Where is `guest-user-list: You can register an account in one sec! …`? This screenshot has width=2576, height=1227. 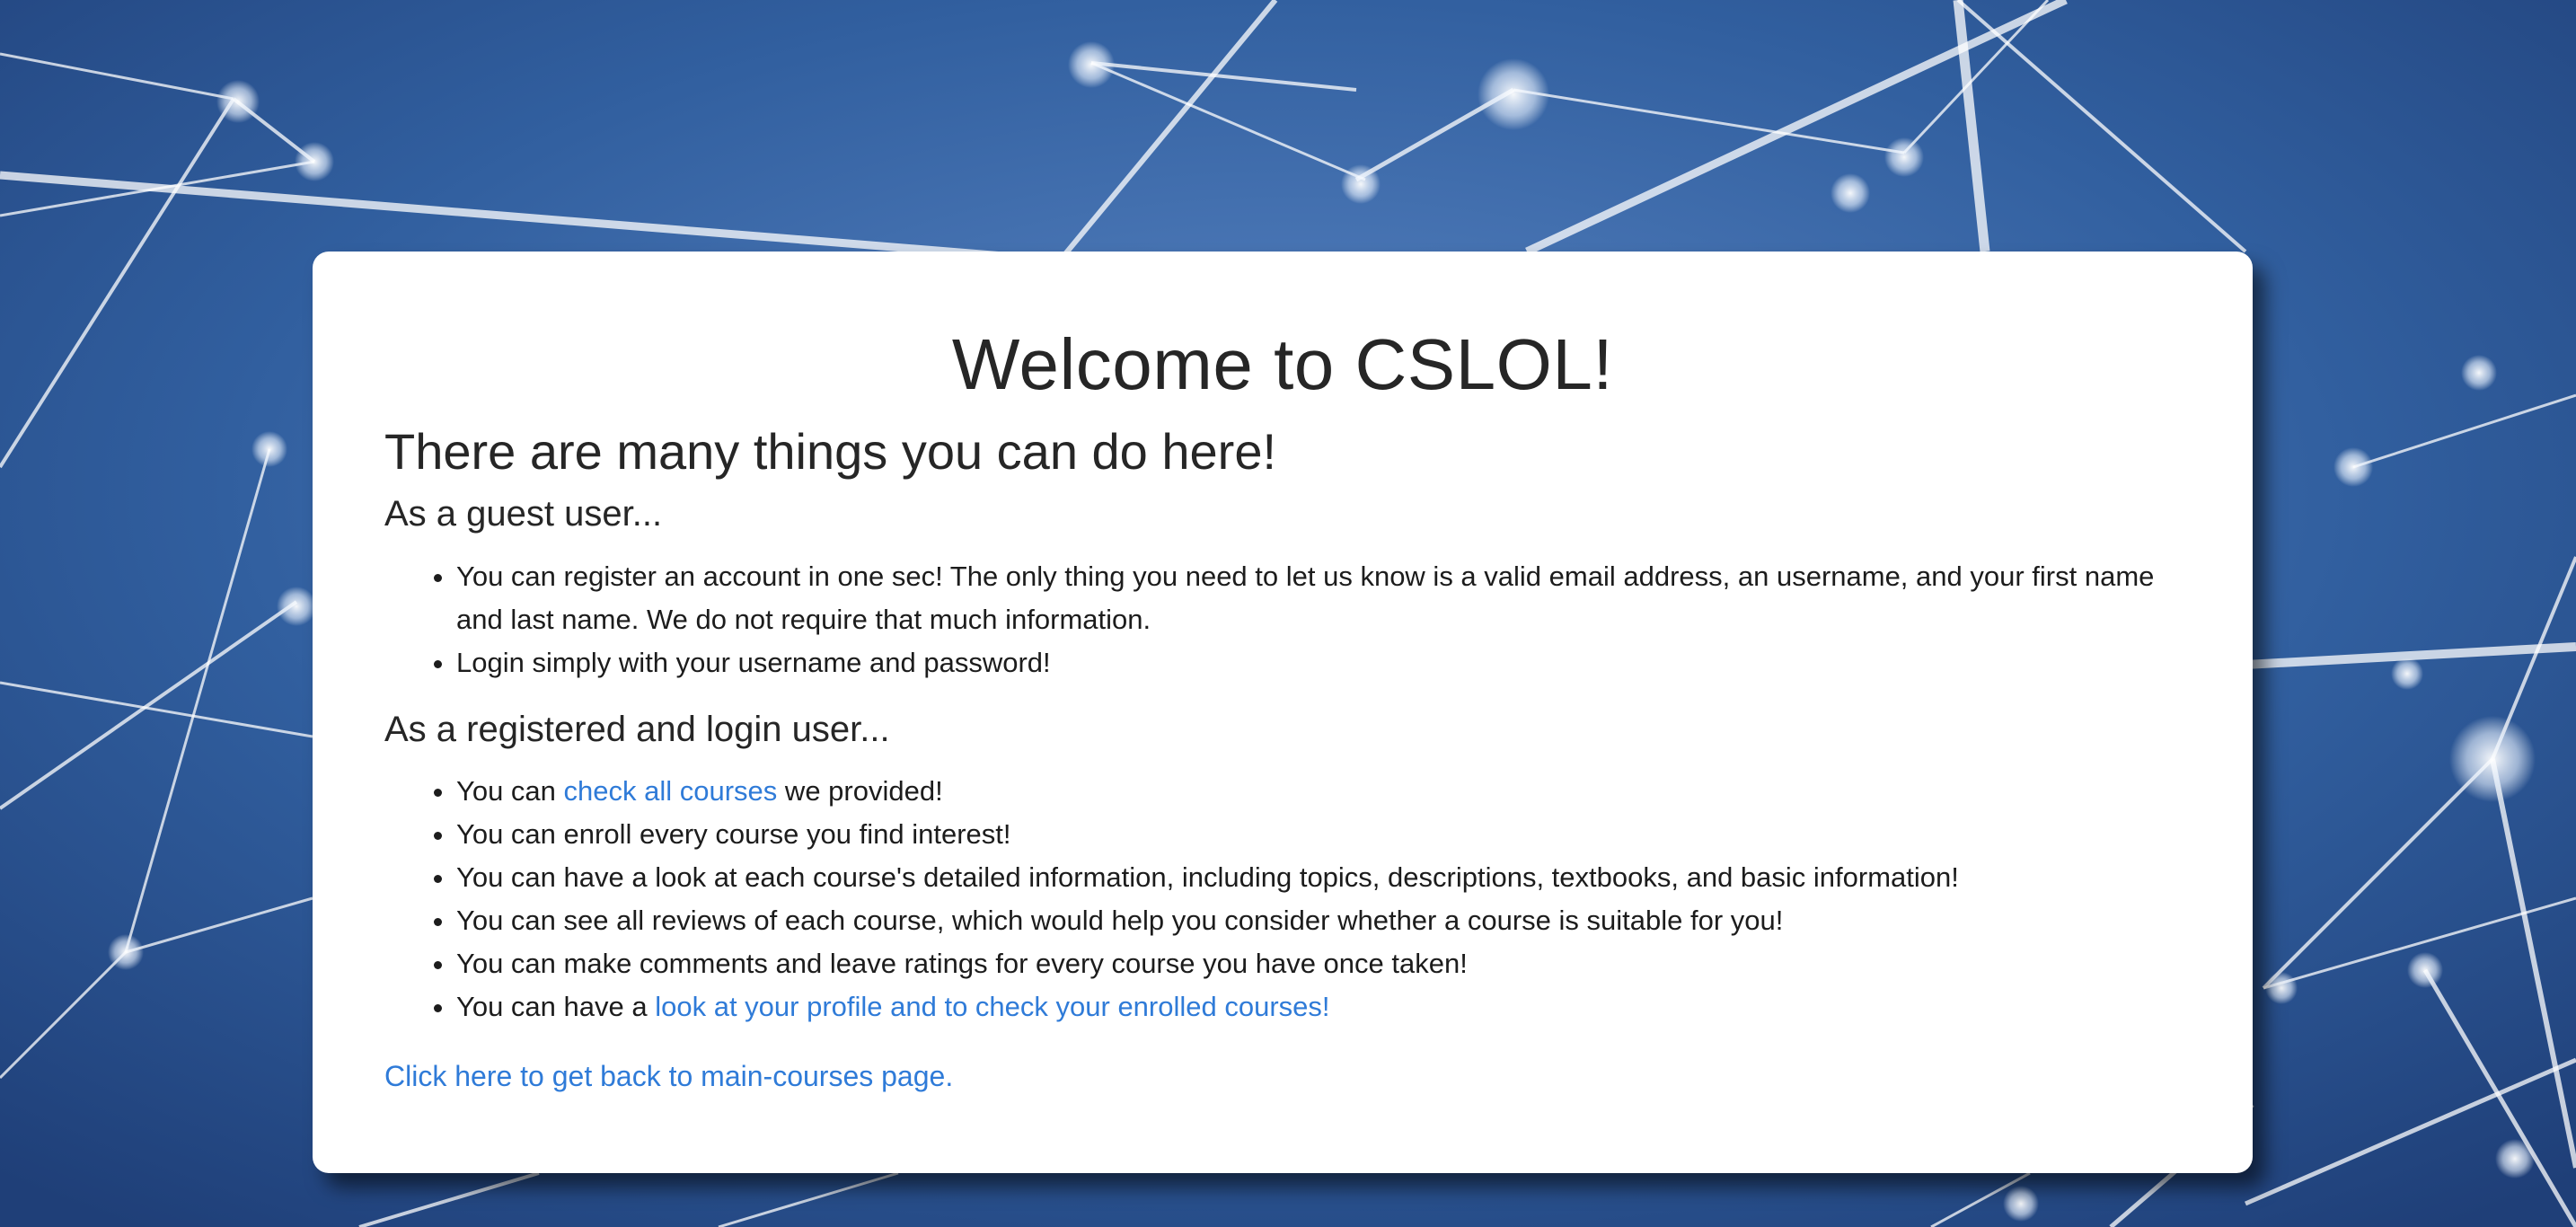 guest-user-list: You can register an account in one sec! … is located at coordinates (1282, 619).